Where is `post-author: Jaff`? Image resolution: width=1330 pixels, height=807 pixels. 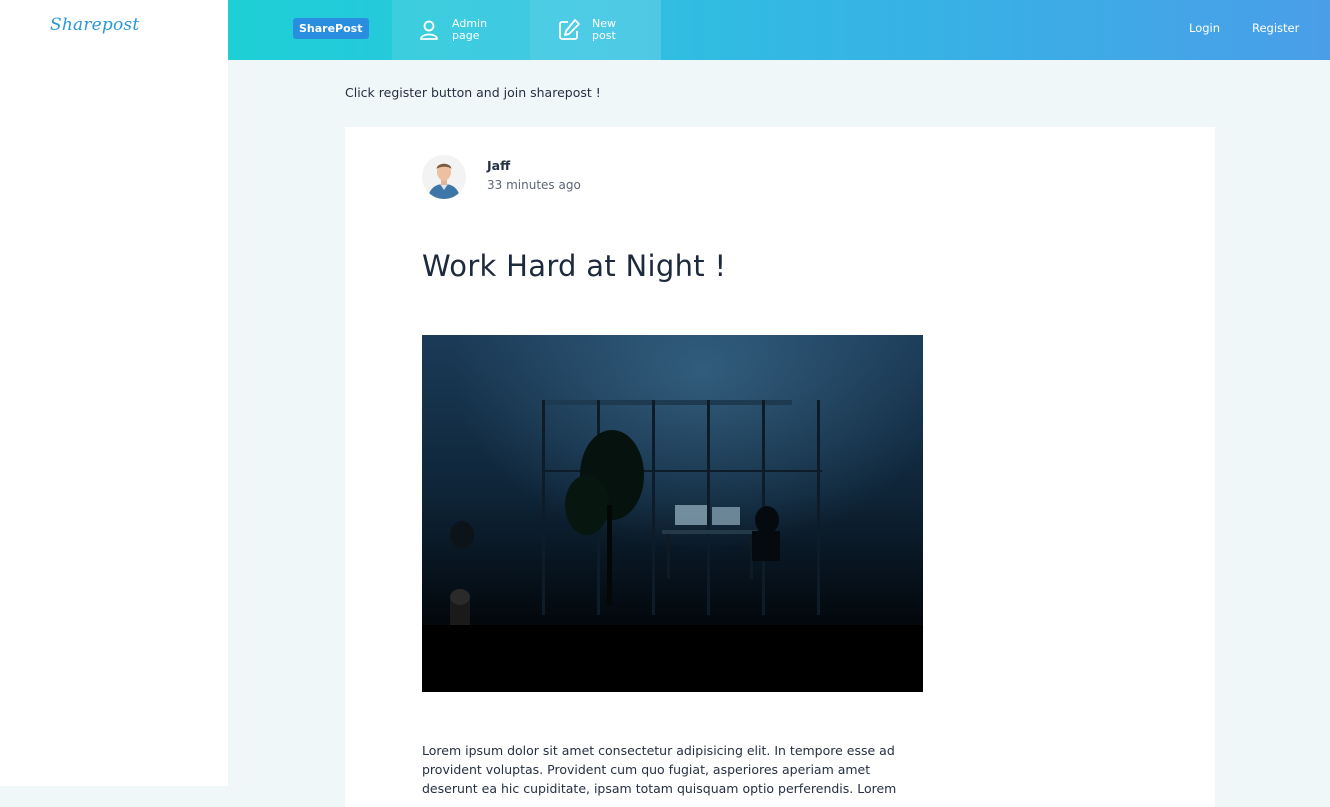 post-author: Jaff is located at coordinates (498, 165).